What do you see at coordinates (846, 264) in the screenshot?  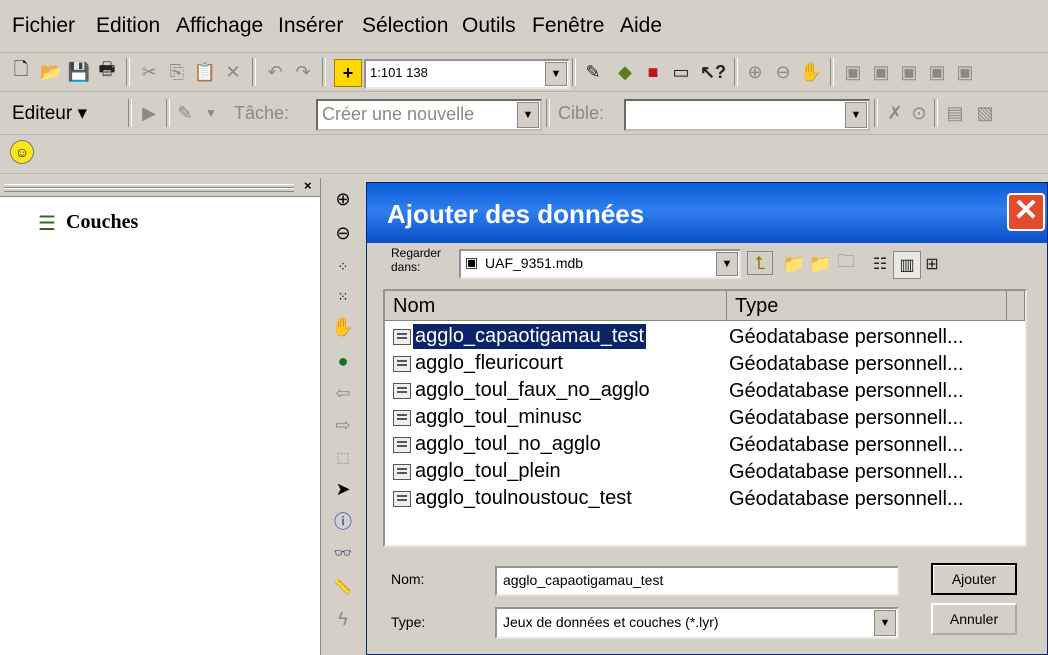 I see `new-folder-icon: 🗀` at bounding box center [846, 264].